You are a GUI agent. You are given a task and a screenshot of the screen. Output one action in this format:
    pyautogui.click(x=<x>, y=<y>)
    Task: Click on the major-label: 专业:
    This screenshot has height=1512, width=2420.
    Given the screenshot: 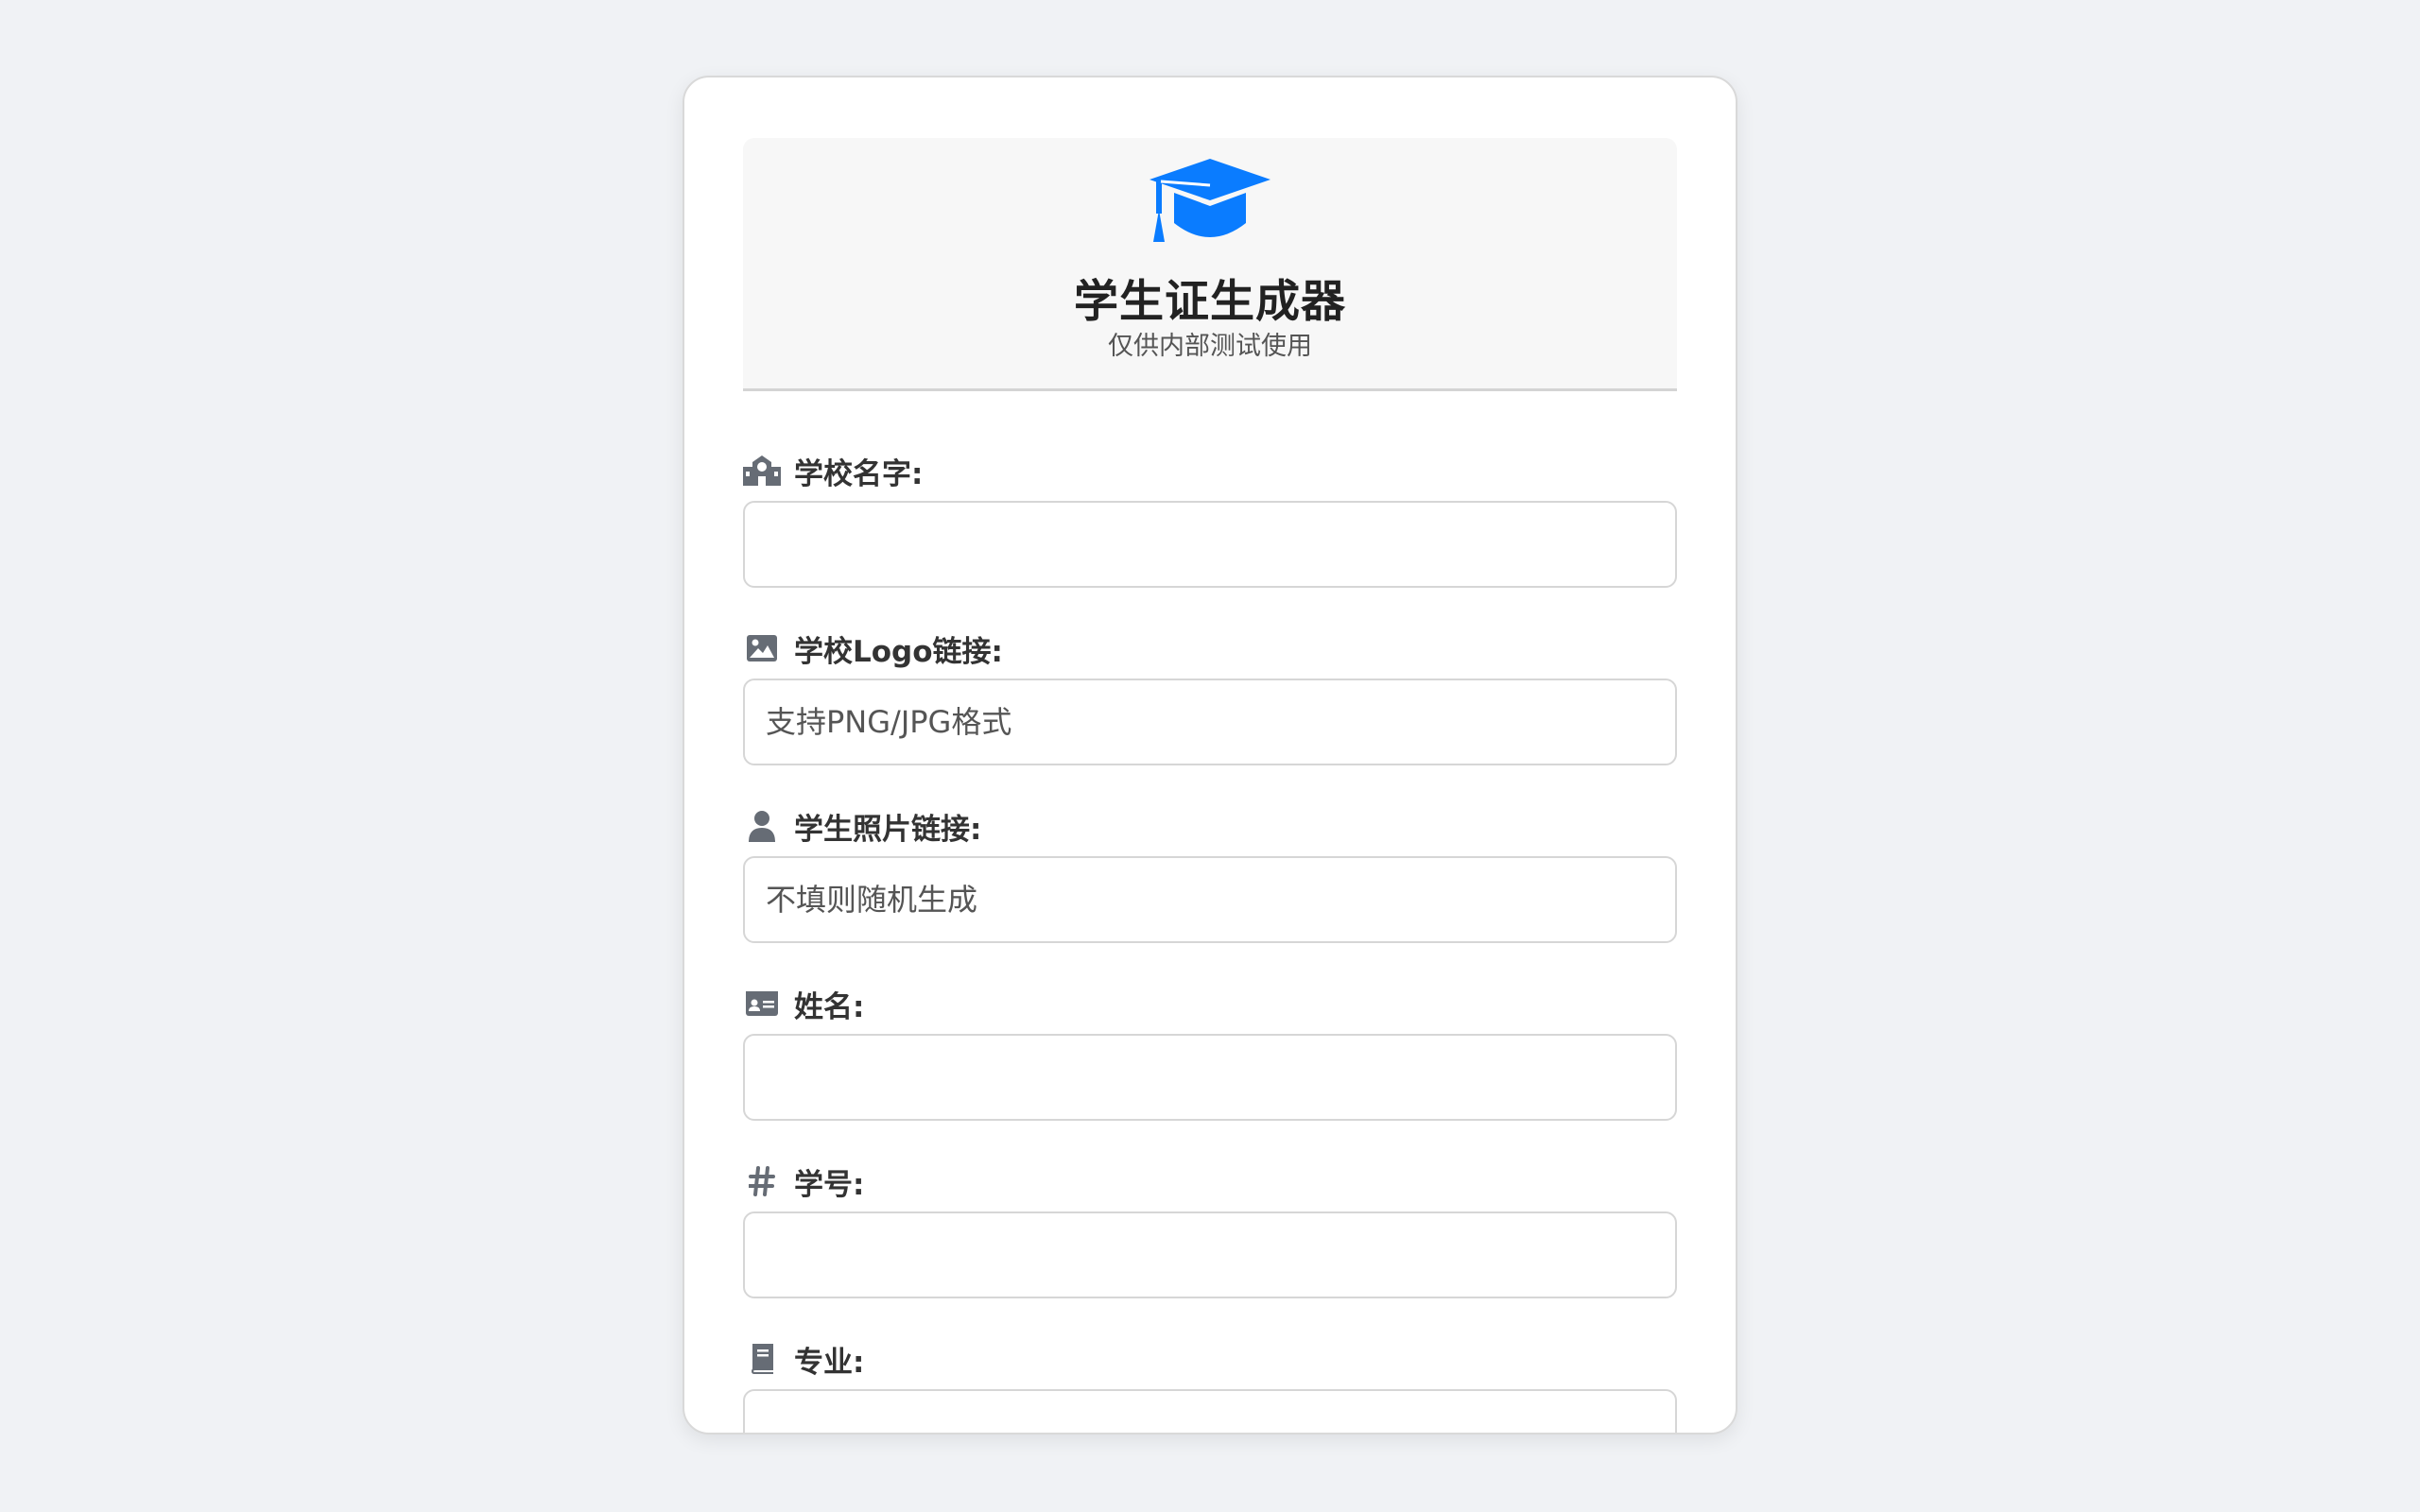 What is the action you would take?
    pyautogui.click(x=1210, y=1359)
    